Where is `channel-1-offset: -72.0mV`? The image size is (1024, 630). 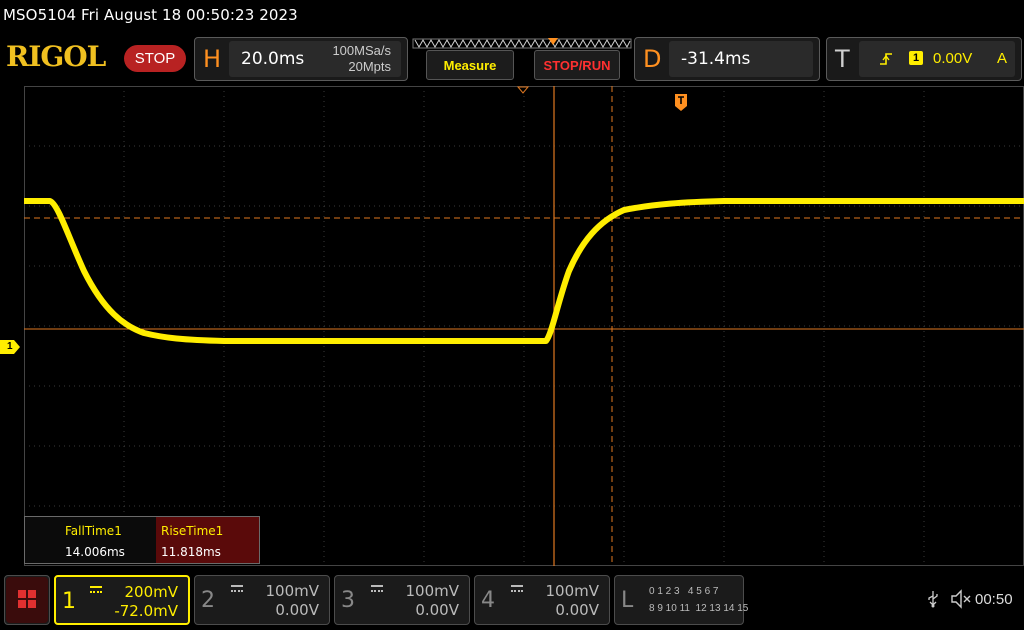 channel-1-offset: -72.0mV is located at coordinates (146, 611).